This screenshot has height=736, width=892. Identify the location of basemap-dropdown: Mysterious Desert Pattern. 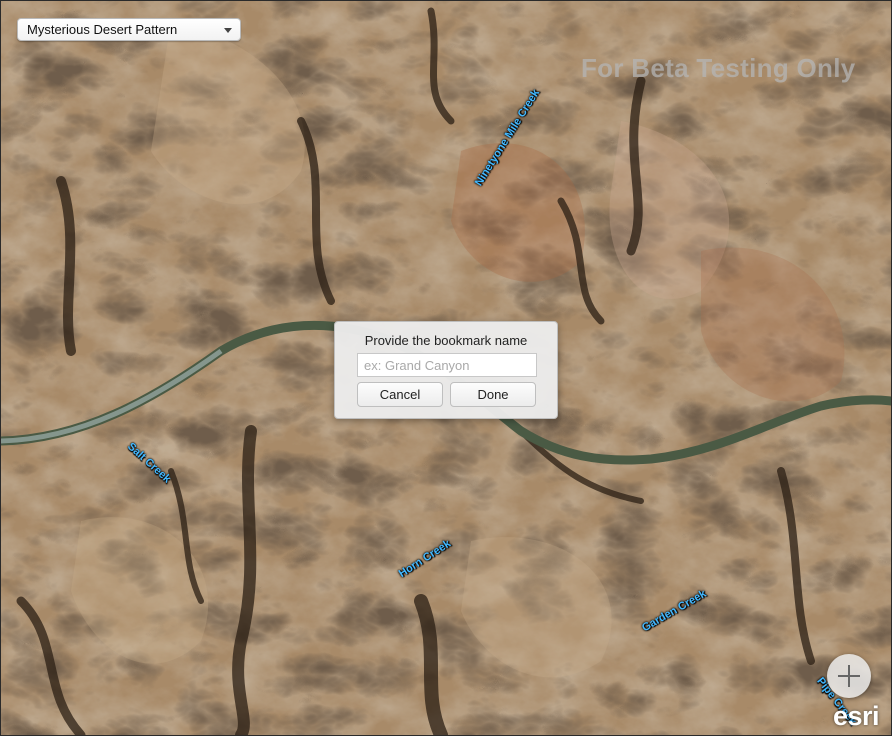
(129, 29).